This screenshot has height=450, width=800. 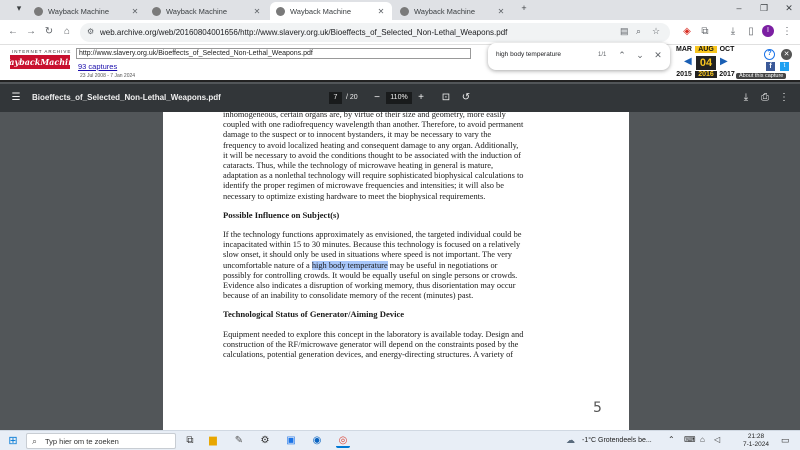 I want to click on downloads-icon: ⤓, so click(x=733, y=32).